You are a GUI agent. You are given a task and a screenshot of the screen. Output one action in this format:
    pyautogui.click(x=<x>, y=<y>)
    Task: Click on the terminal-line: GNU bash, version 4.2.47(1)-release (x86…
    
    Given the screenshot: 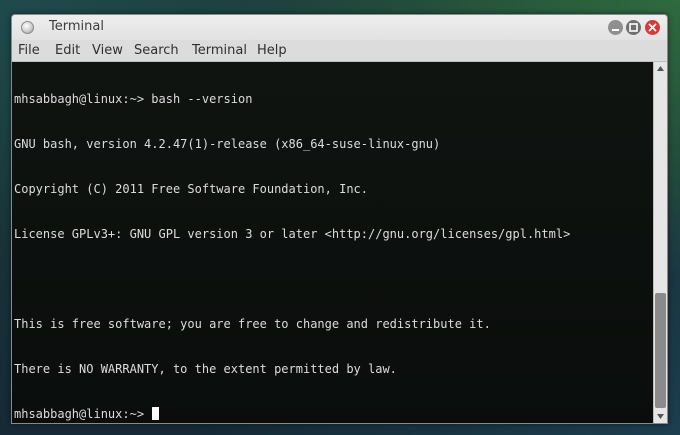 What is the action you would take?
    pyautogui.click(x=227, y=144)
    